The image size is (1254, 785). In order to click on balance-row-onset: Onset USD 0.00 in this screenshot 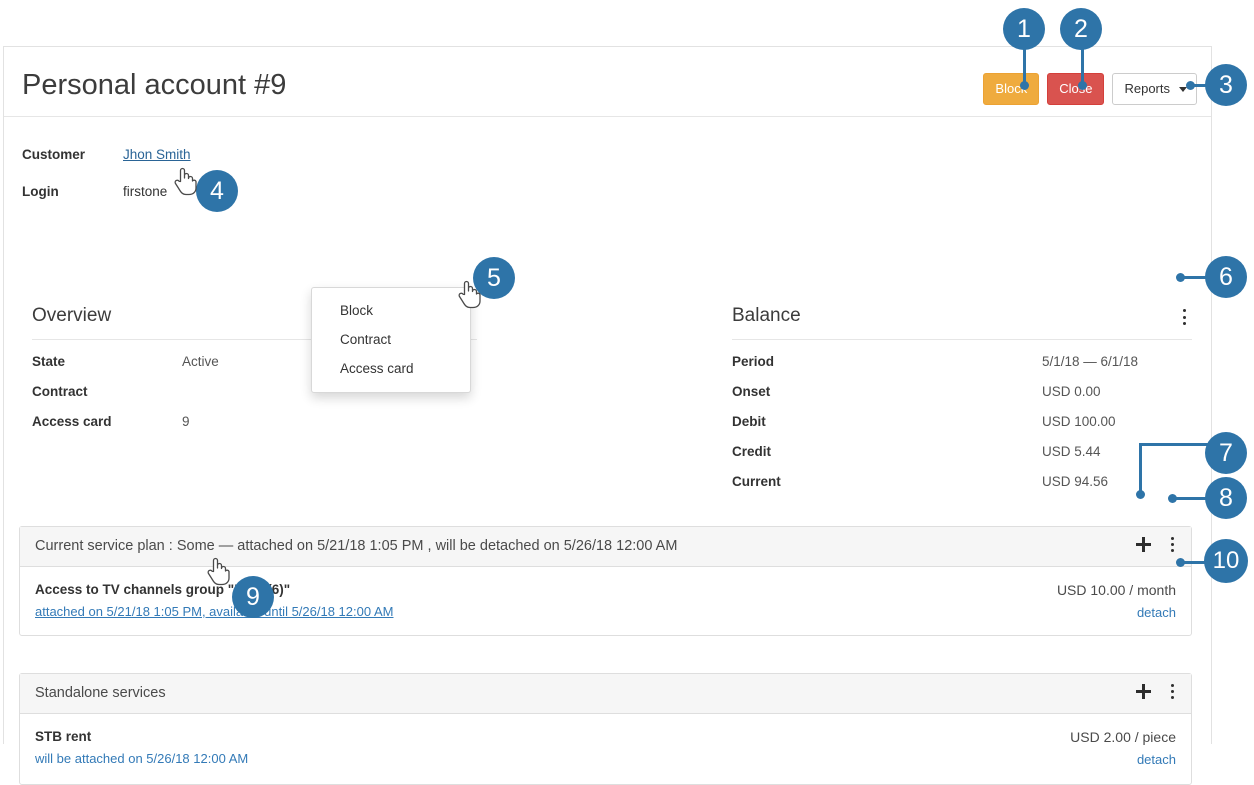, I will do `click(962, 399)`.